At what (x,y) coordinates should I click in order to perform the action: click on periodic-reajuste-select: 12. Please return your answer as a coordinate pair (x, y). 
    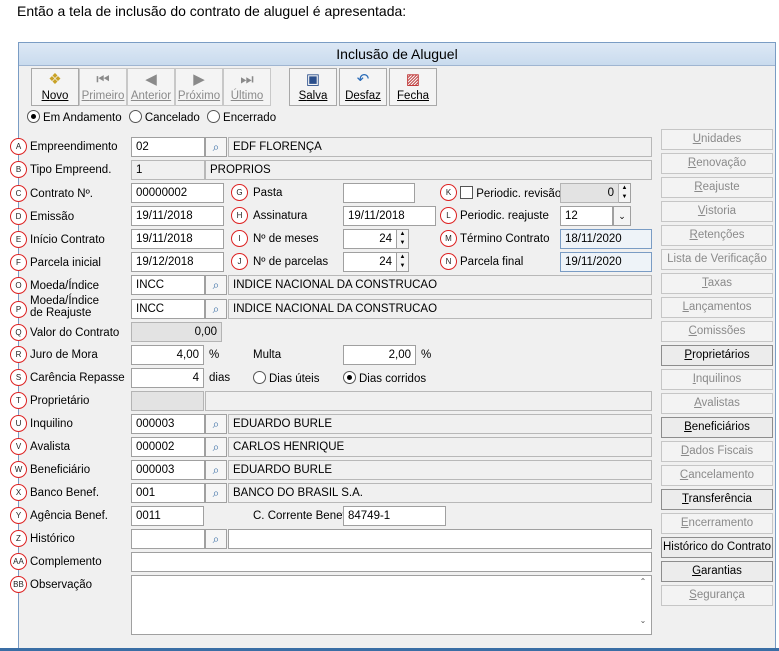
    Looking at the image, I should click on (586, 216).